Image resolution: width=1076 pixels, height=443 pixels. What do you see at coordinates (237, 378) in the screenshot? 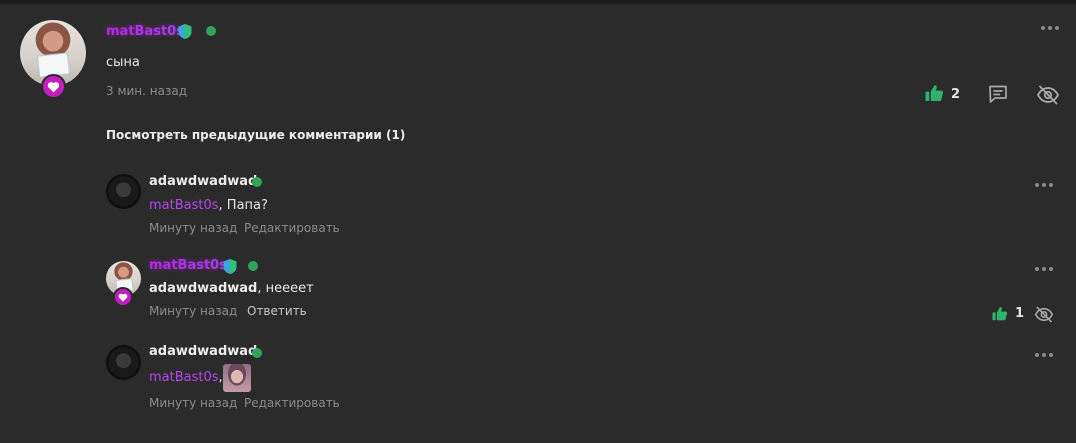
I see `attached-image` at bounding box center [237, 378].